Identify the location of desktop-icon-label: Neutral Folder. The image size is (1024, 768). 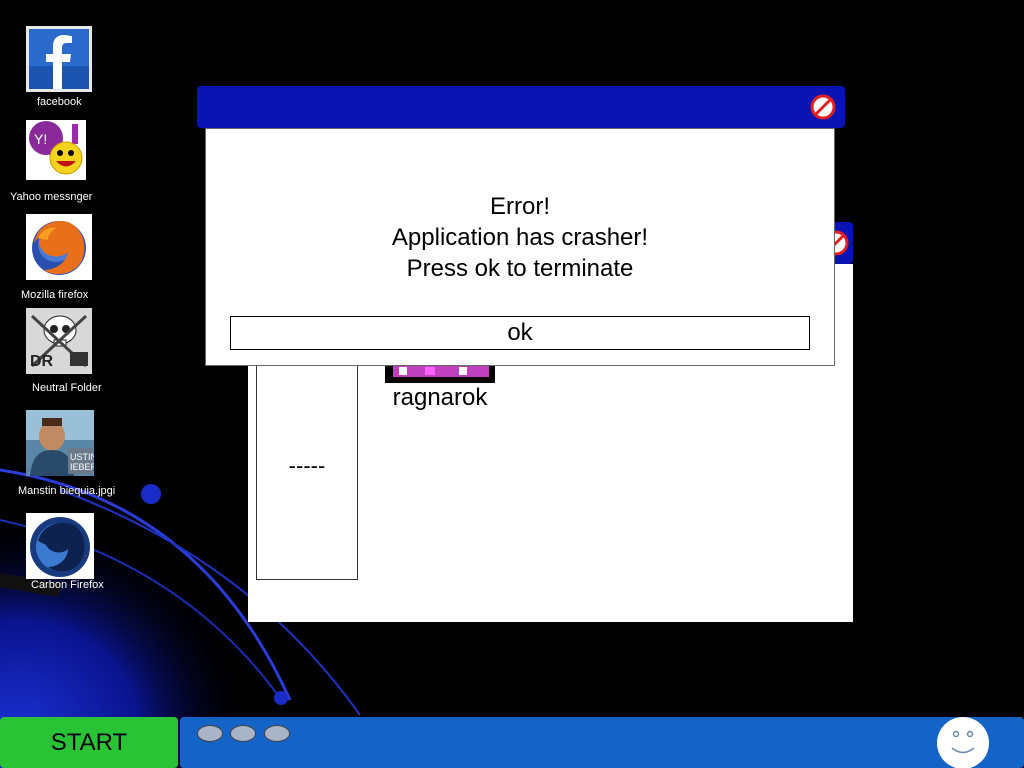
(67, 388).